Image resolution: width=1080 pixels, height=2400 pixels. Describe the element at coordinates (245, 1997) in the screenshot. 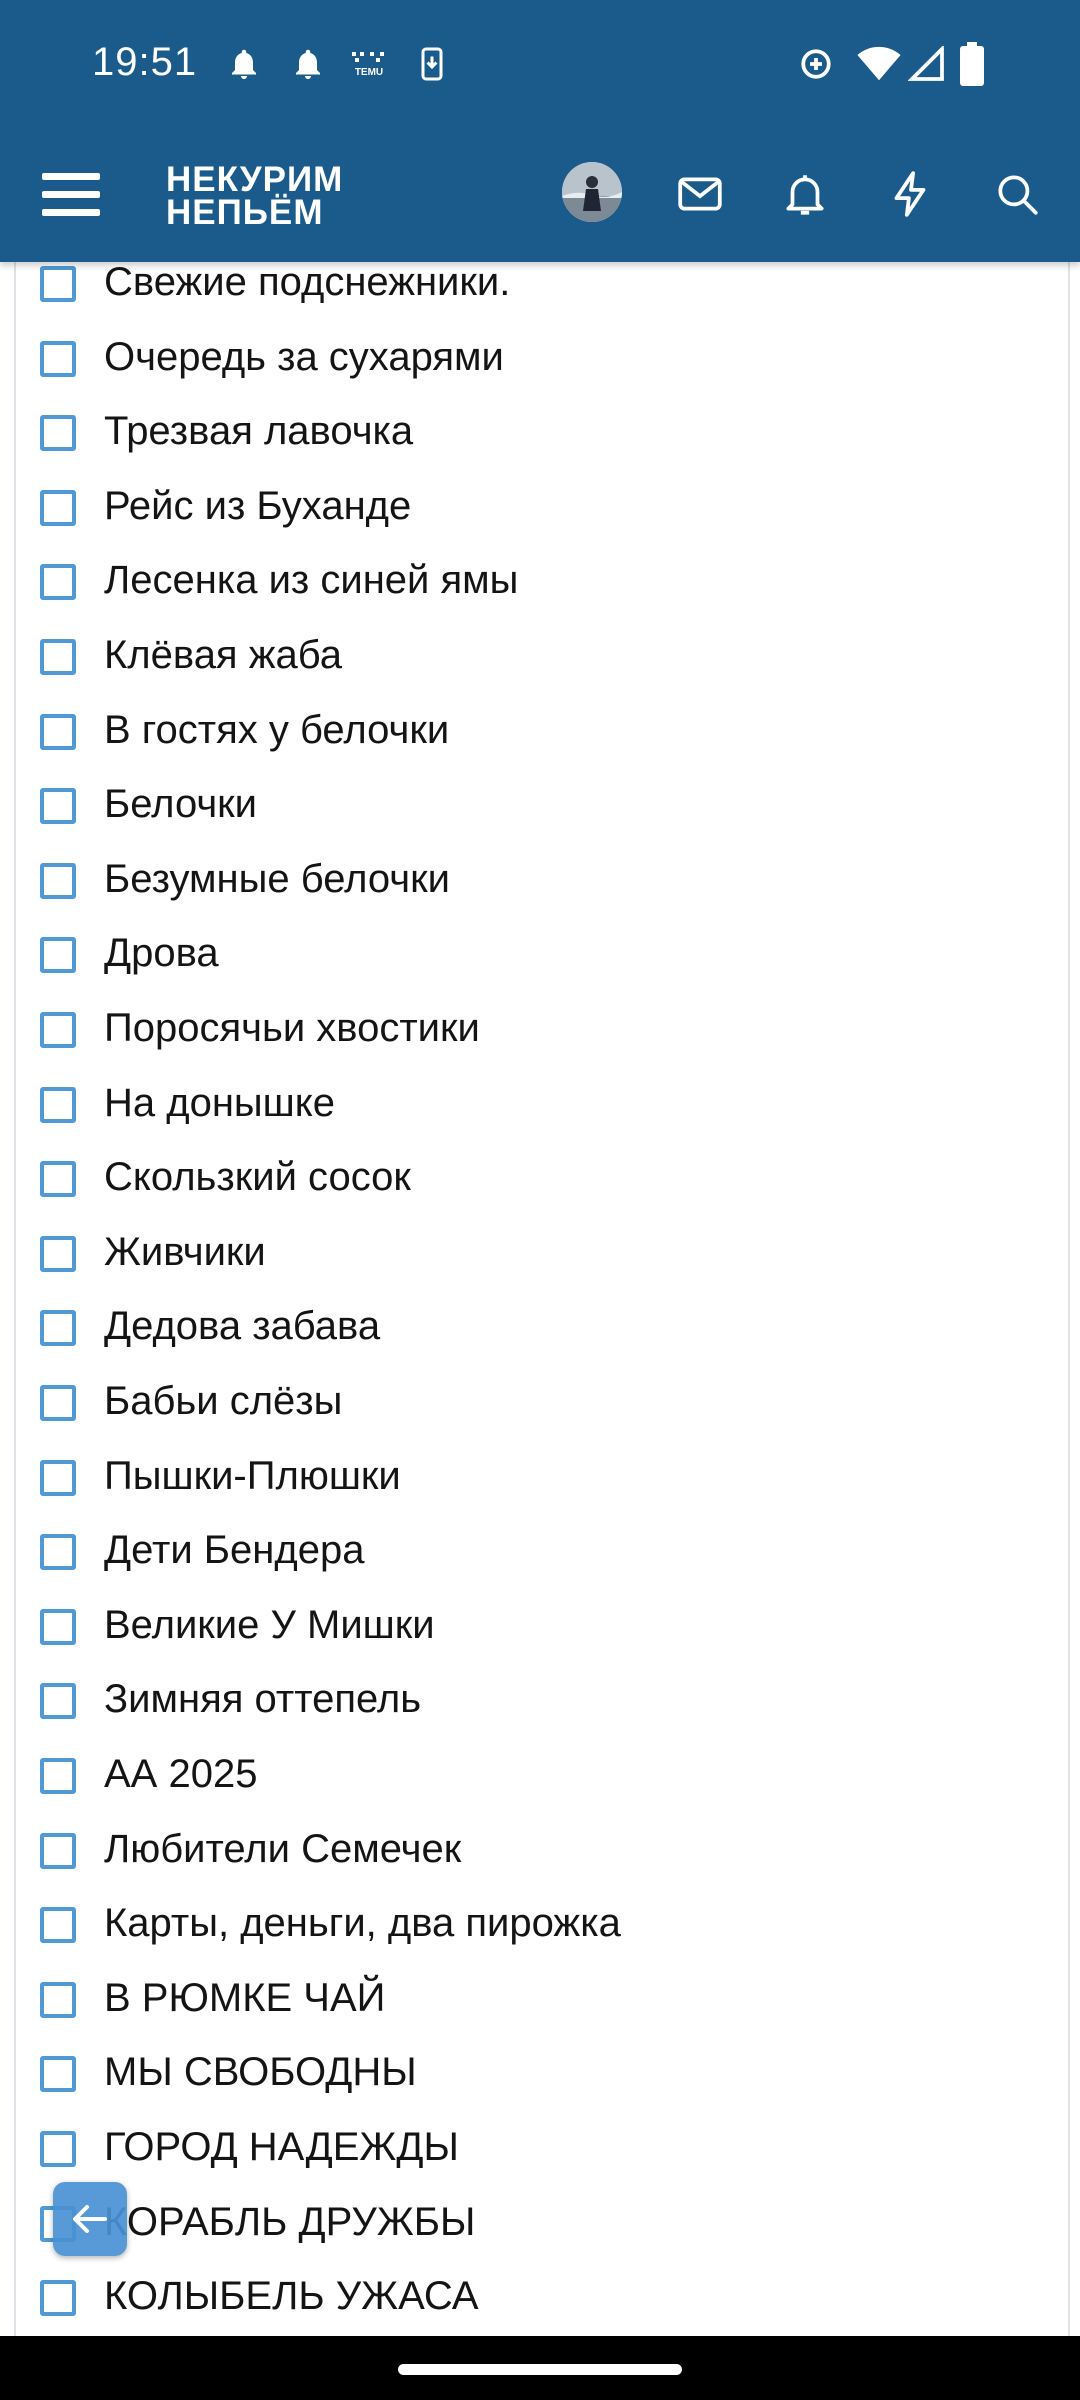

I see `list-item-label: В РЮМКЕ ЧАЙ` at that location.